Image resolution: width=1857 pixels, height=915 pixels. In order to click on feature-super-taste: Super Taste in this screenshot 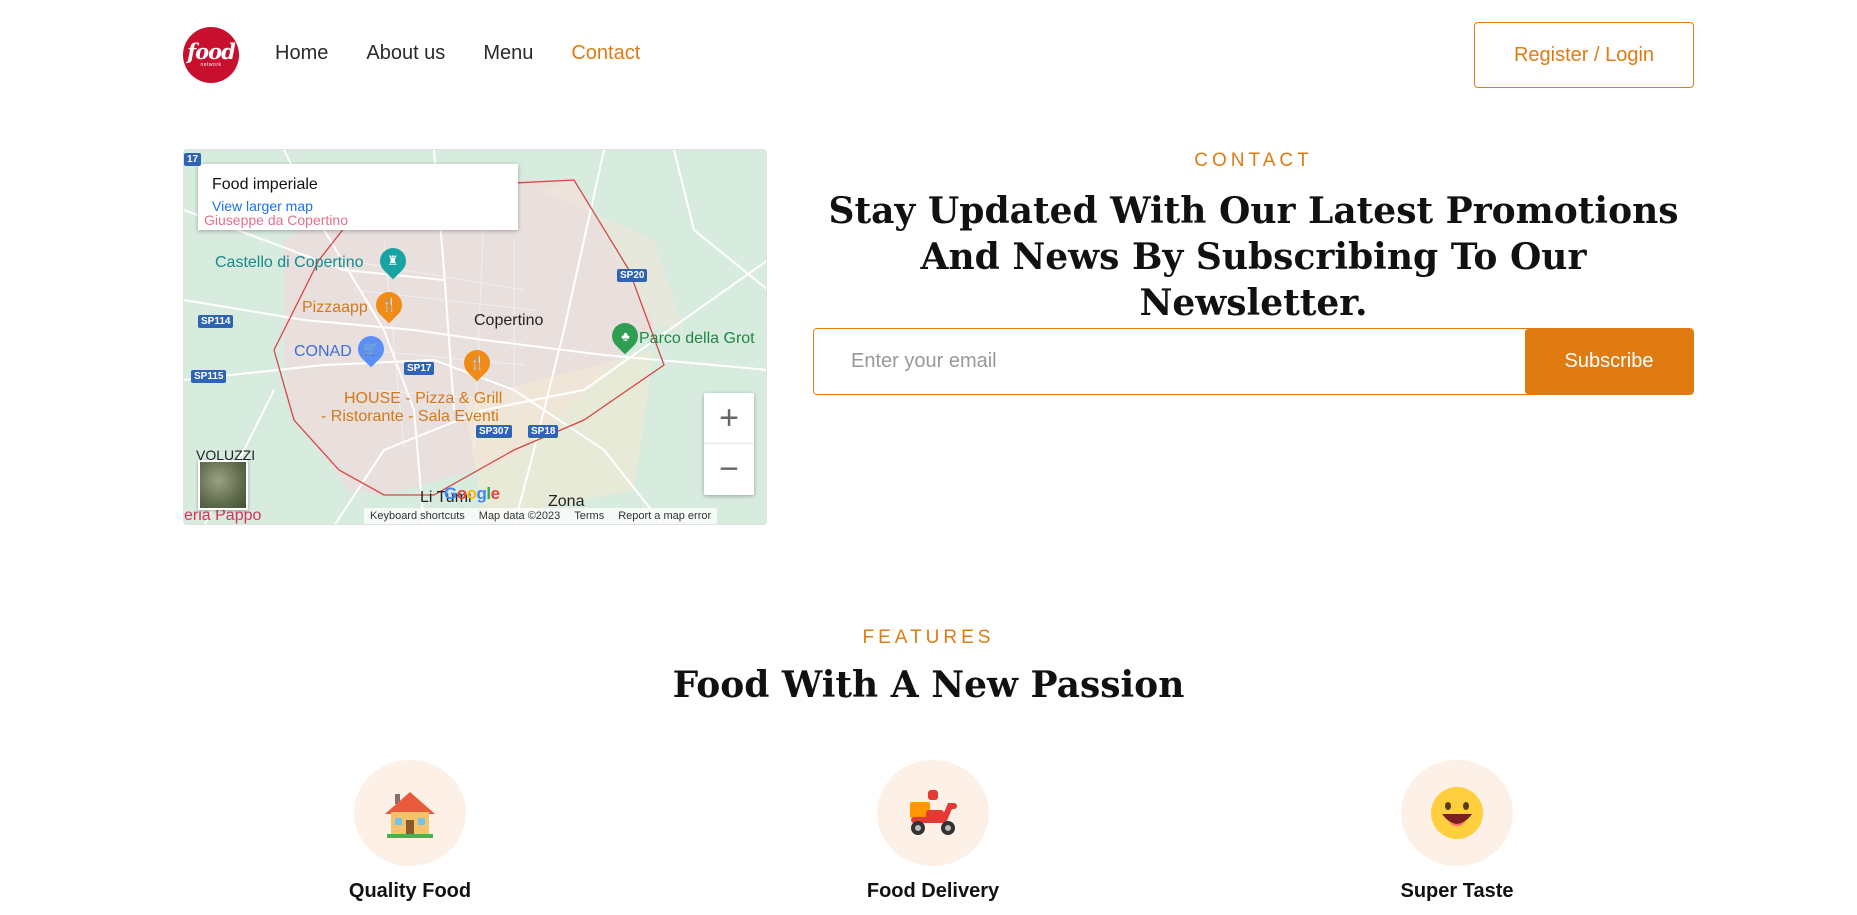, I will do `click(1457, 831)`.